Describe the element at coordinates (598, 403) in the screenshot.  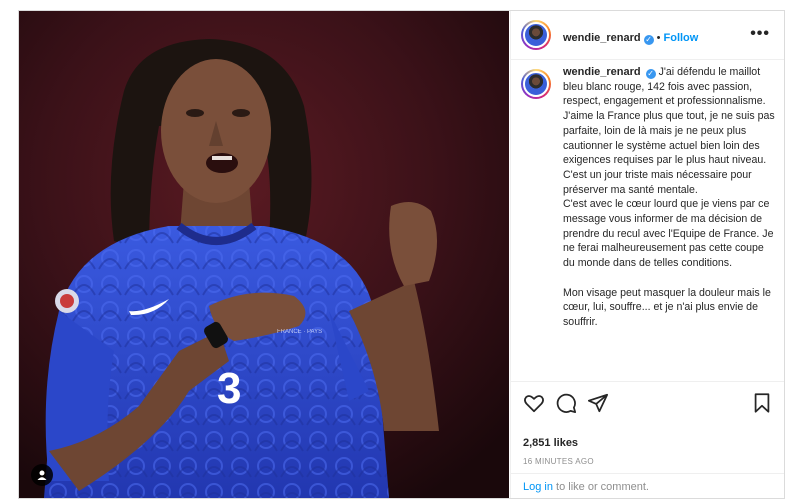
I see `share-icon` at that location.